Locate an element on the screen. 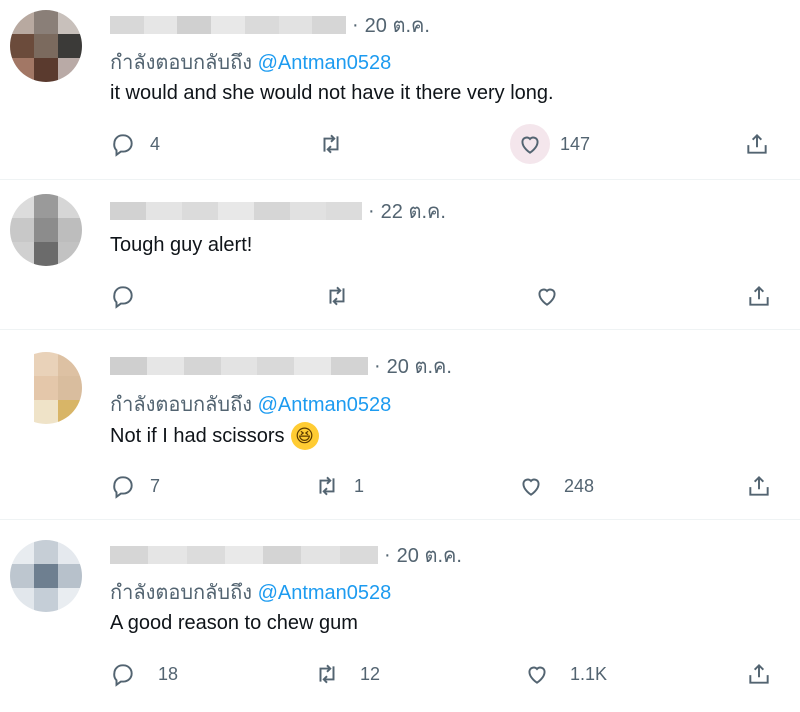 Image resolution: width=800 pixels, height=712 pixels. like-button: 147 is located at coordinates (550, 144).